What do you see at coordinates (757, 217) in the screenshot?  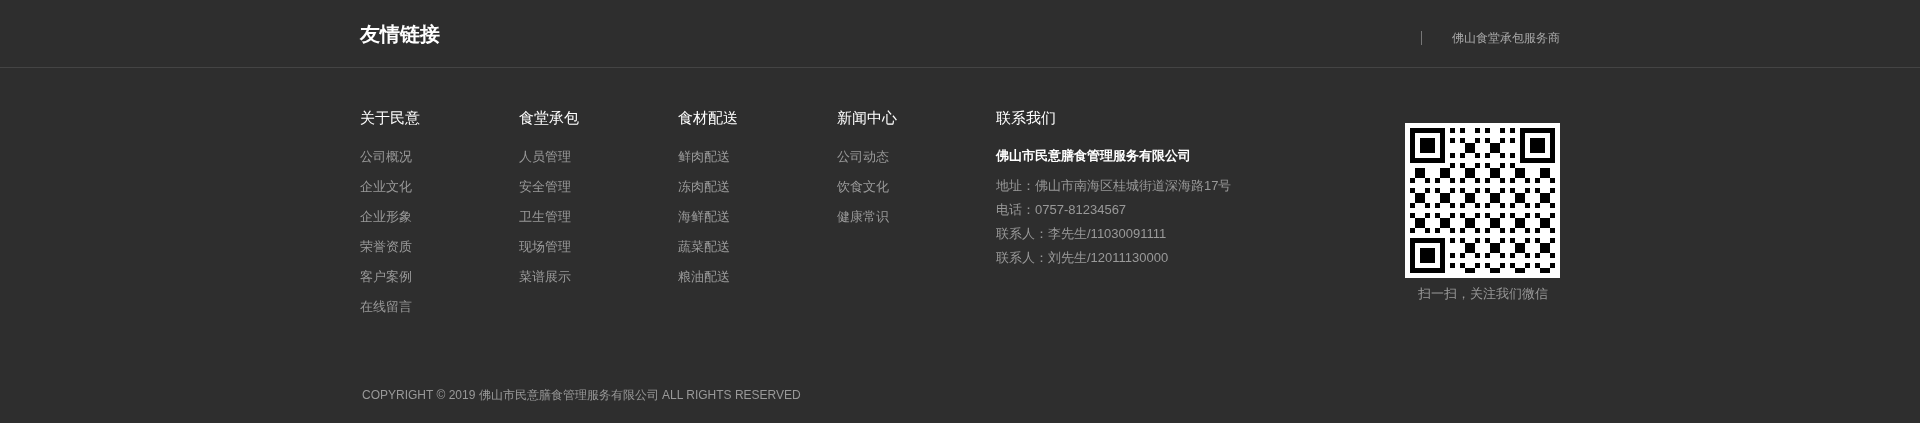 I see `footer-link: 海鲜配送` at bounding box center [757, 217].